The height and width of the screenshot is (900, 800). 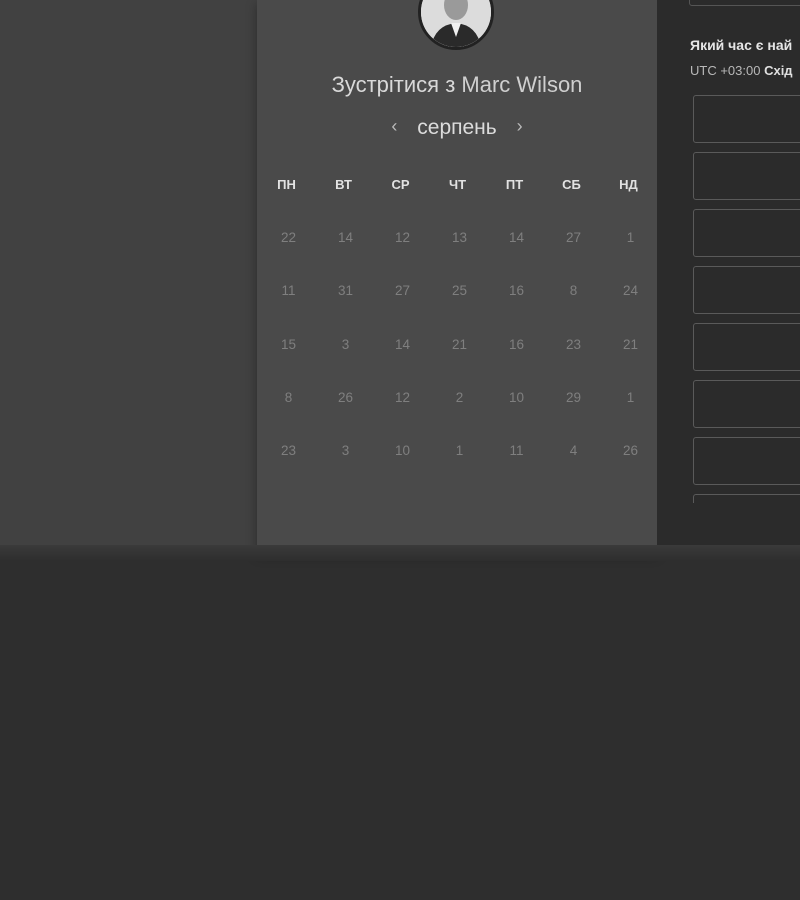 I want to click on calendar-week: 23 3 10 1 11 4 26, so click(x=460, y=469).